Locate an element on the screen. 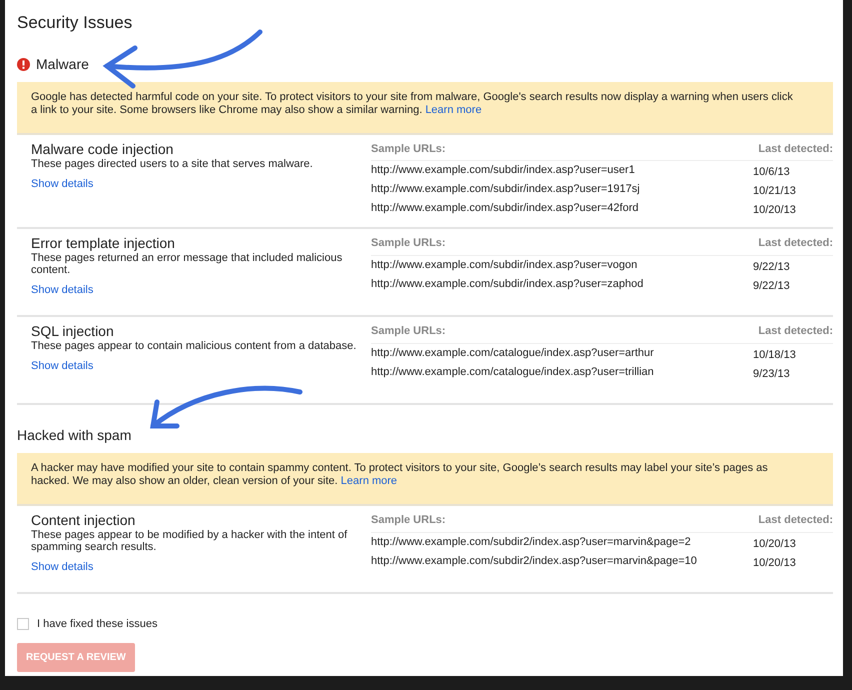 Image resolution: width=852 pixels, height=690 pixels. issue-title: Error template injection is located at coordinates (103, 243).